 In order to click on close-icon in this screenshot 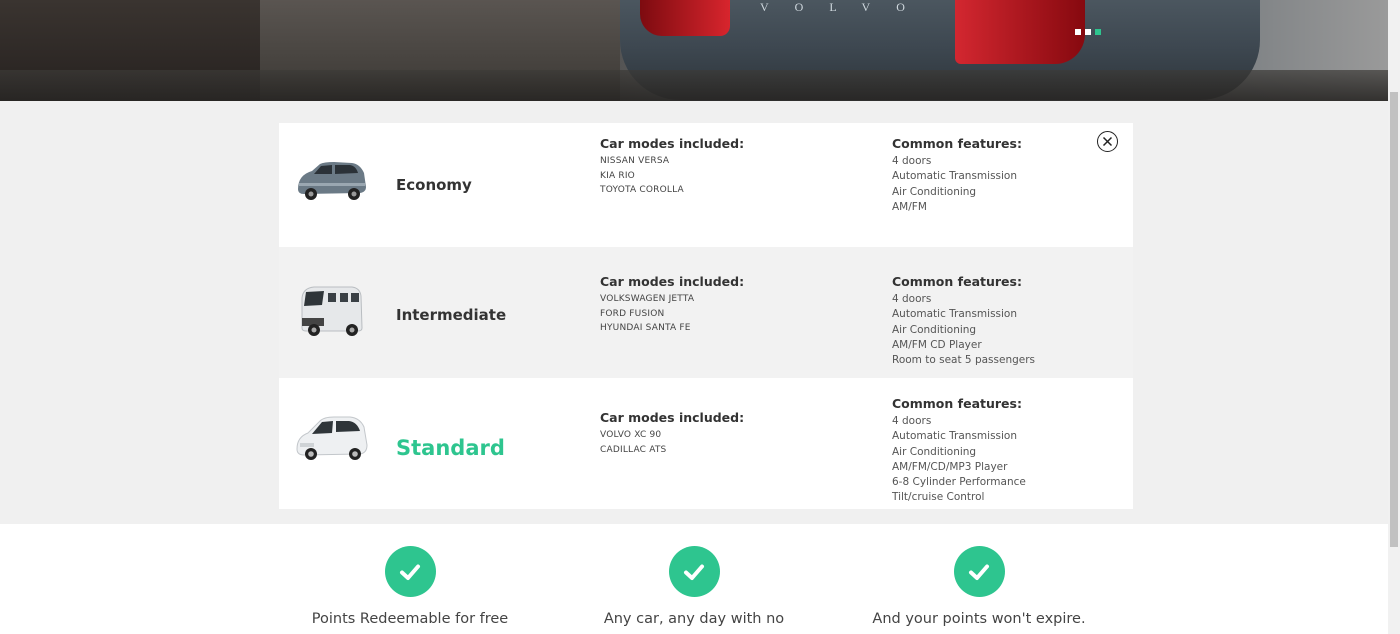, I will do `click(1107, 141)`.